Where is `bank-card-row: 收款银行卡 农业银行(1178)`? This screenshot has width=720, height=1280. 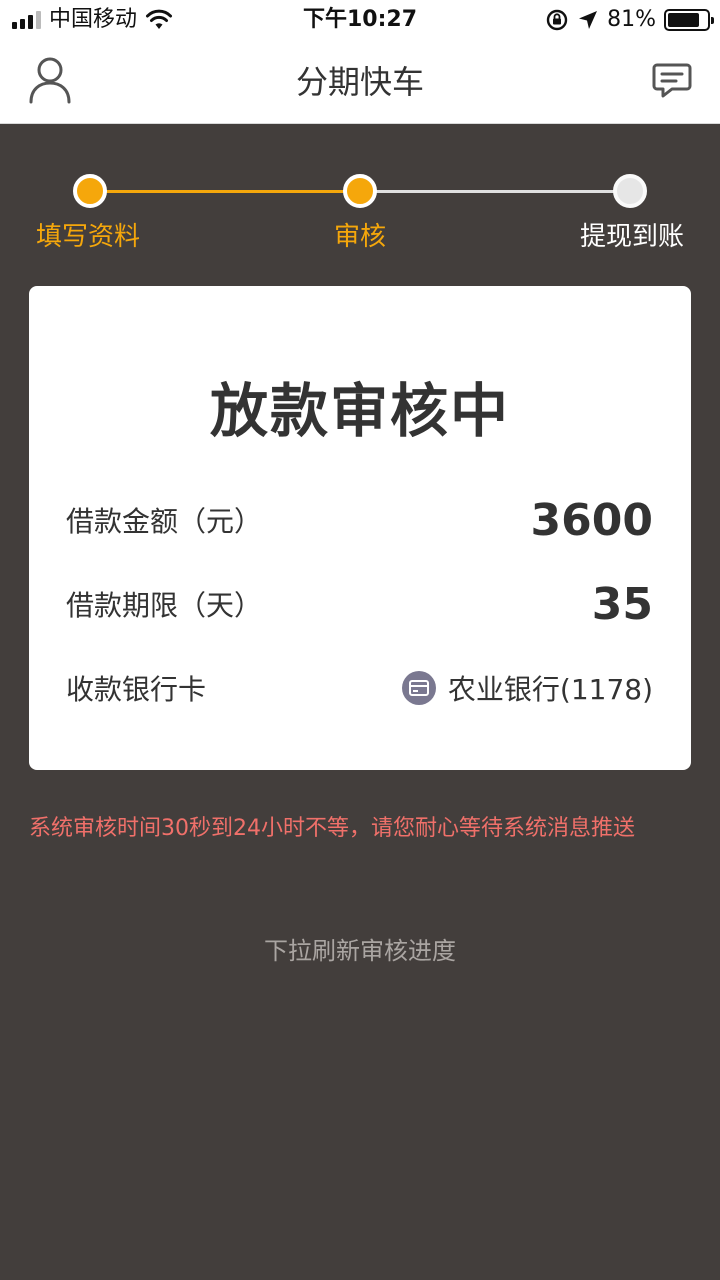 bank-card-row: 收款银行卡 农业银行(1178) is located at coordinates (359, 688).